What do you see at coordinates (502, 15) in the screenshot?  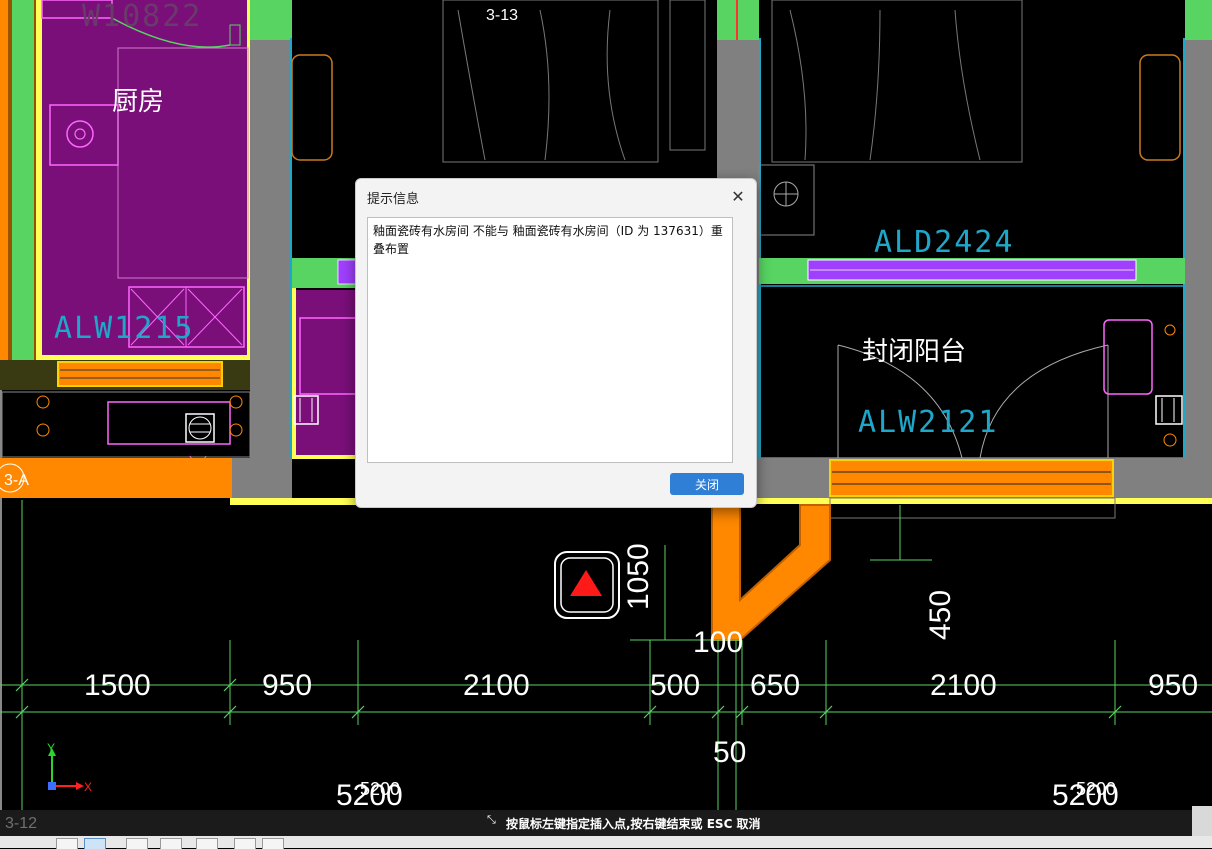 I see `axis-label-top: 3-13` at bounding box center [502, 15].